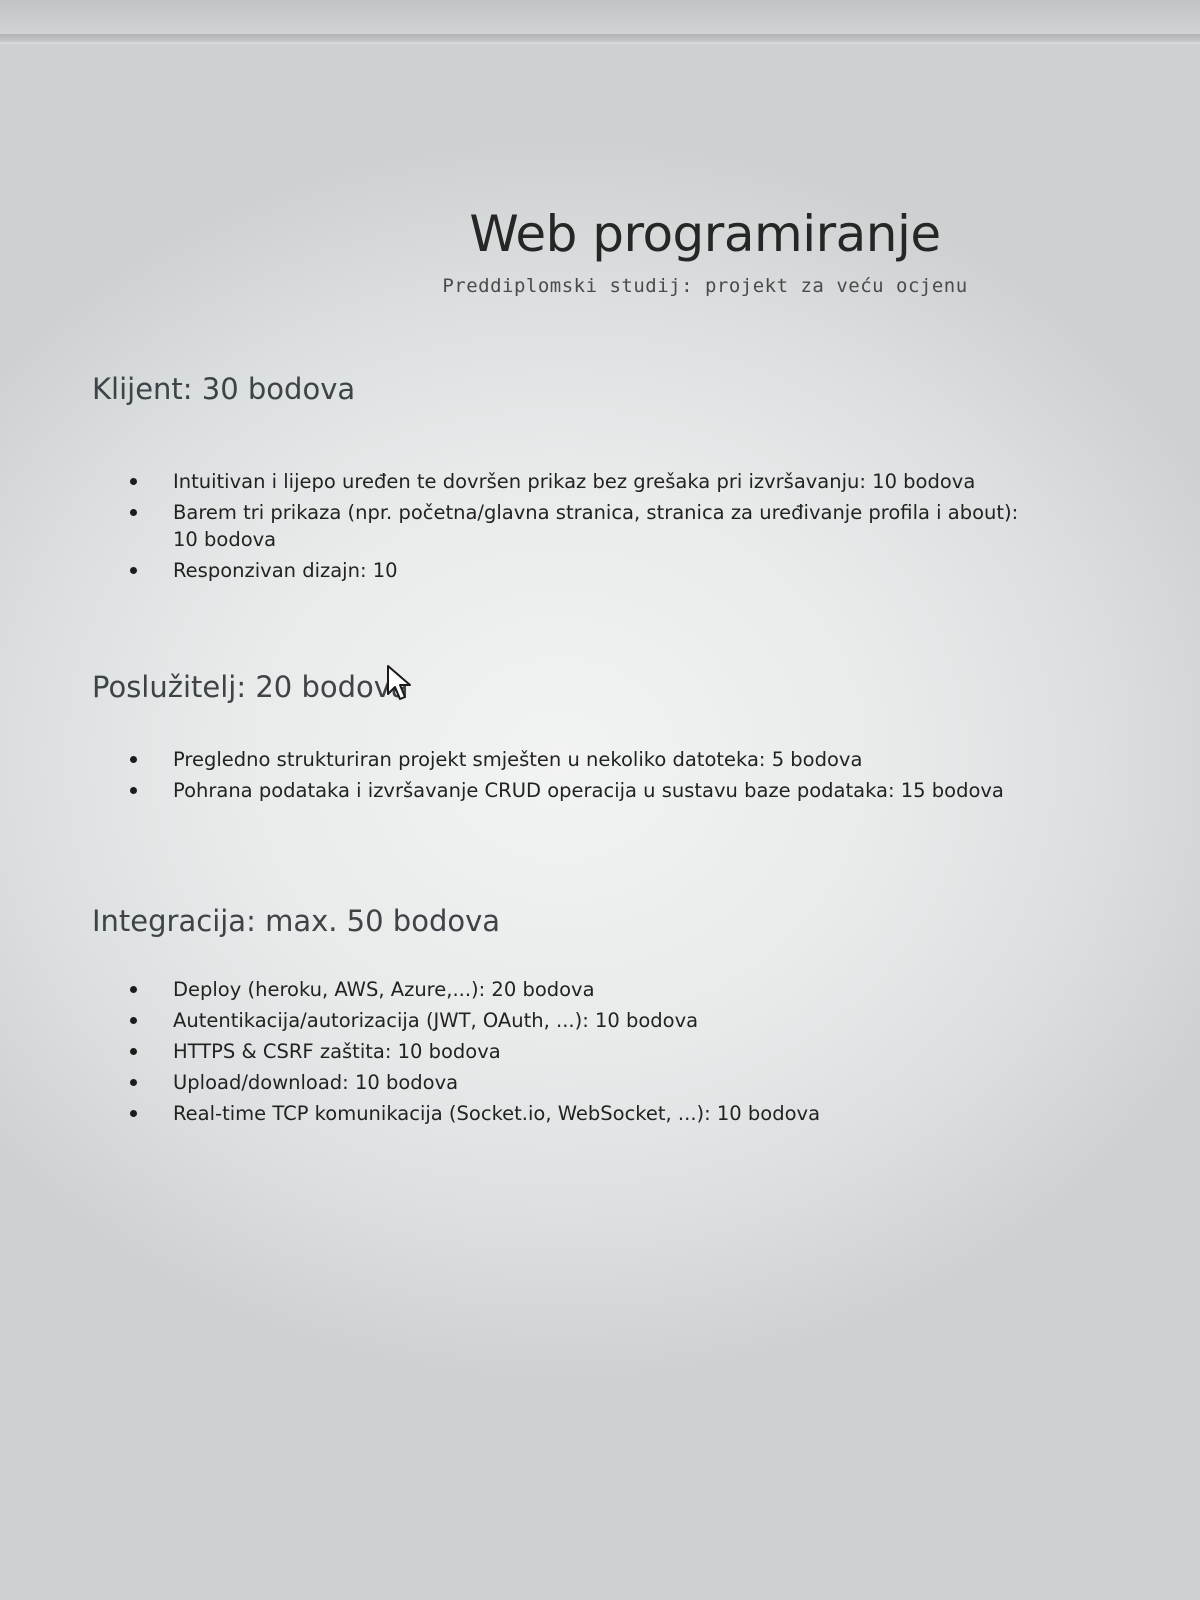 Image resolution: width=1200 pixels, height=1600 pixels. Describe the element at coordinates (588, 570) in the screenshot. I see `list-item: Responzivan dizajn: 10` at that location.